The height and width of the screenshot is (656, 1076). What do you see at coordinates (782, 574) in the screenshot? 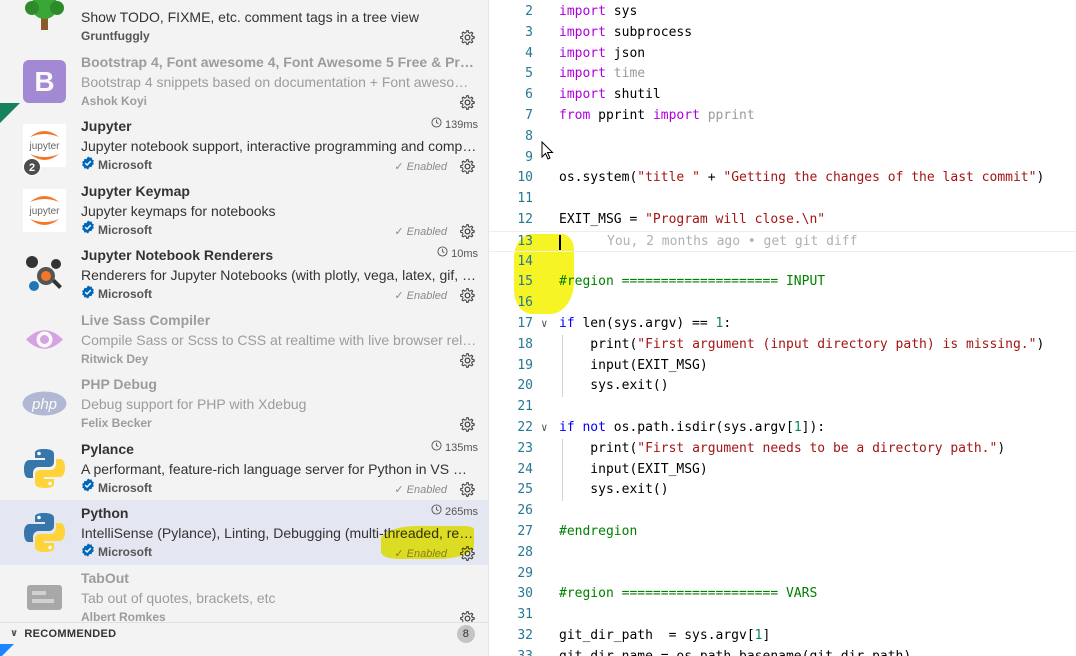
I see `code-line: 29` at bounding box center [782, 574].